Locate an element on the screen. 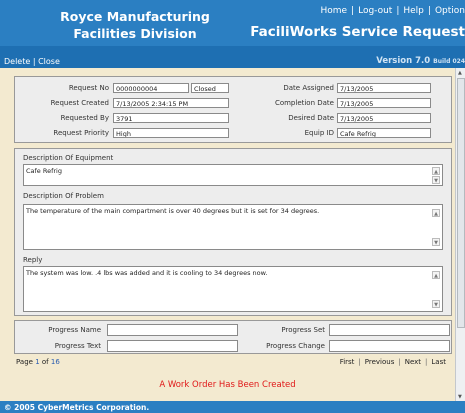 The width and height of the screenshot is (465, 413). progress-text-field is located at coordinates (172, 346).